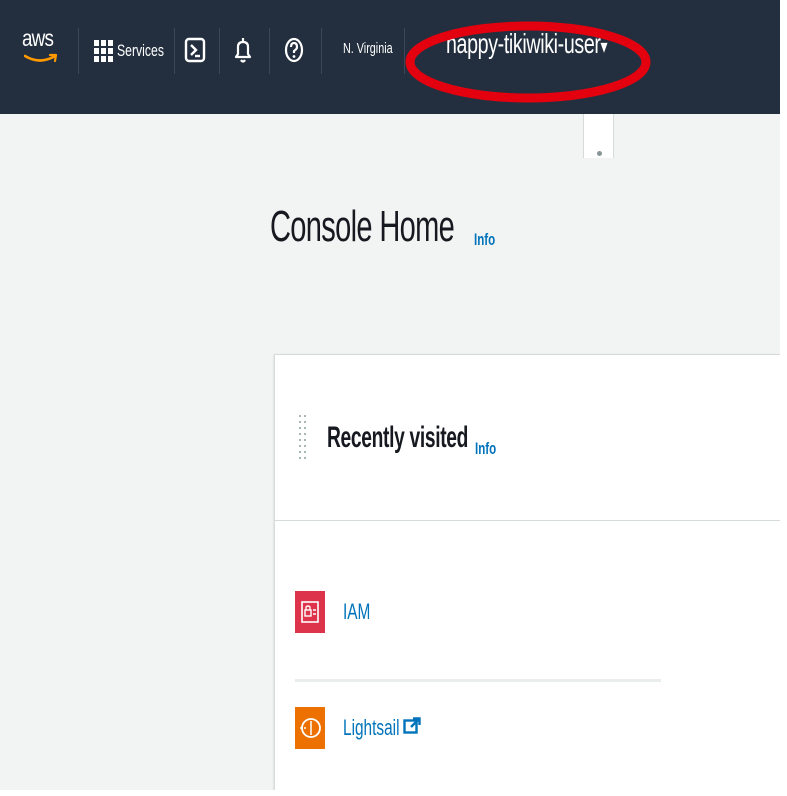  What do you see at coordinates (523, 43) in the screenshot?
I see `account-name: happy-tikiwiki-user` at bounding box center [523, 43].